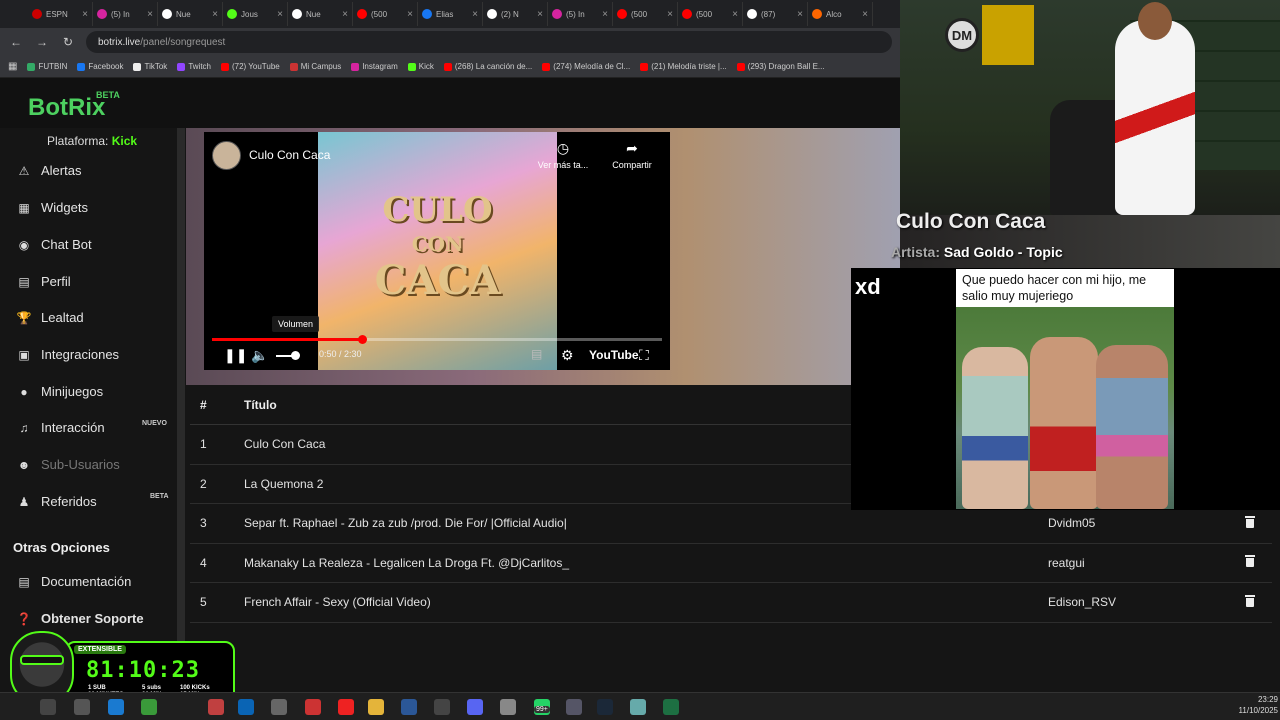 Image resolution: width=1280 pixels, height=720 pixels. What do you see at coordinates (567, 355) in the screenshot?
I see `settings-gear-icon: ⚙` at bounding box center [567, 355].